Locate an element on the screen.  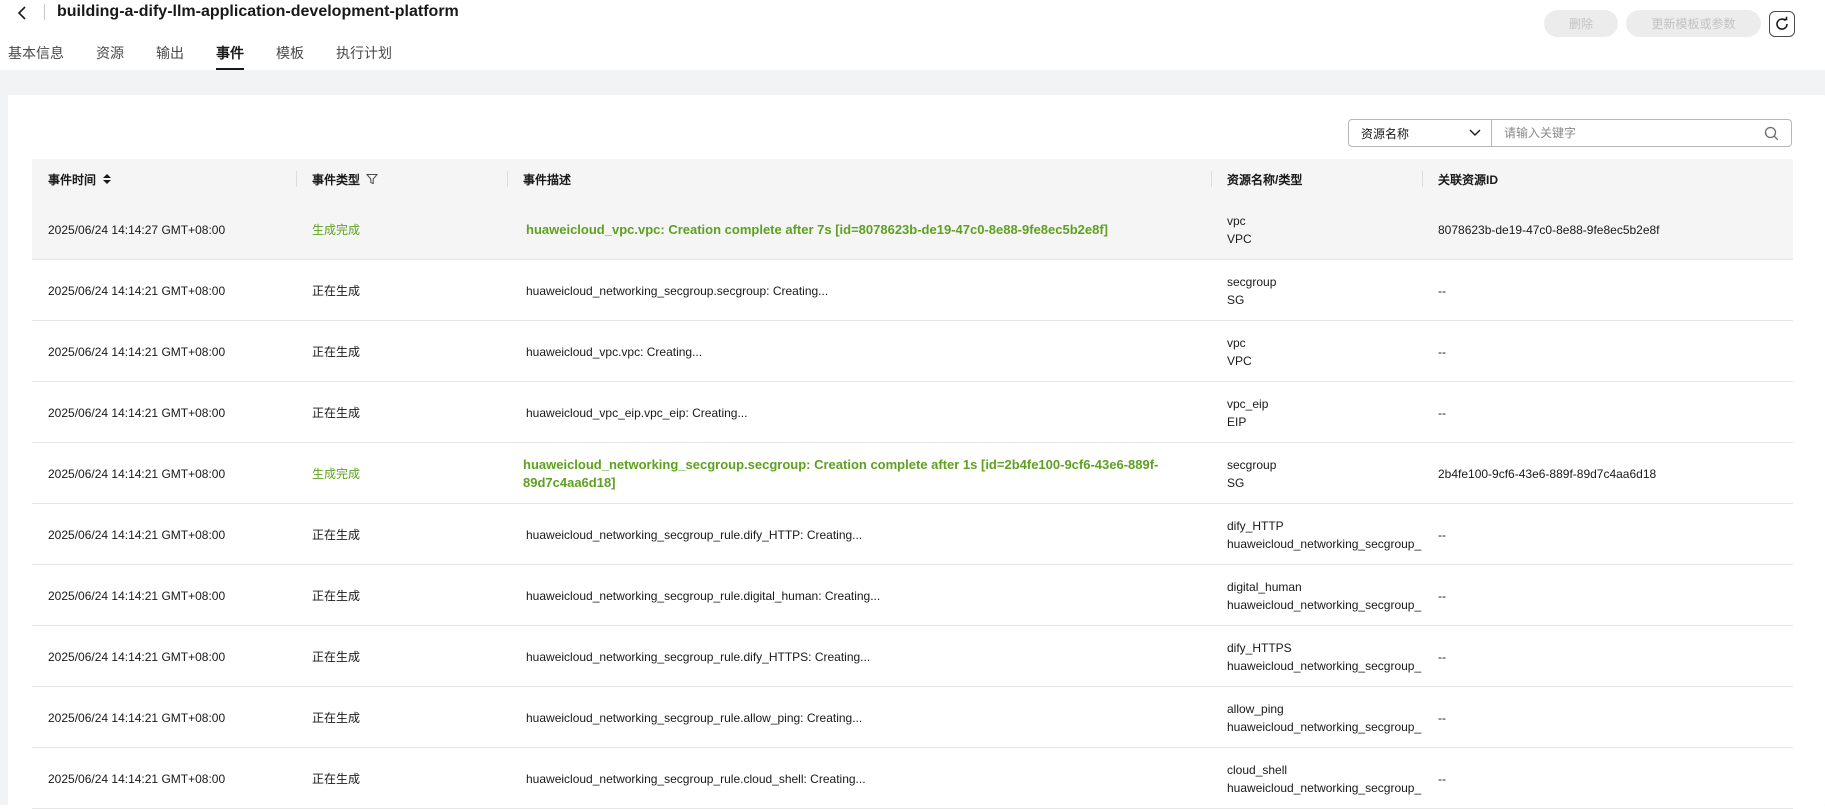
column-header-description: 事件描述 is located at coordinates (547, 179).